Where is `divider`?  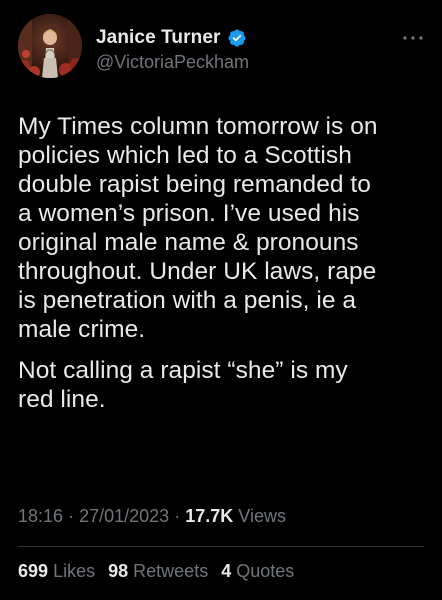 divider is located at coordinates (221, 546).